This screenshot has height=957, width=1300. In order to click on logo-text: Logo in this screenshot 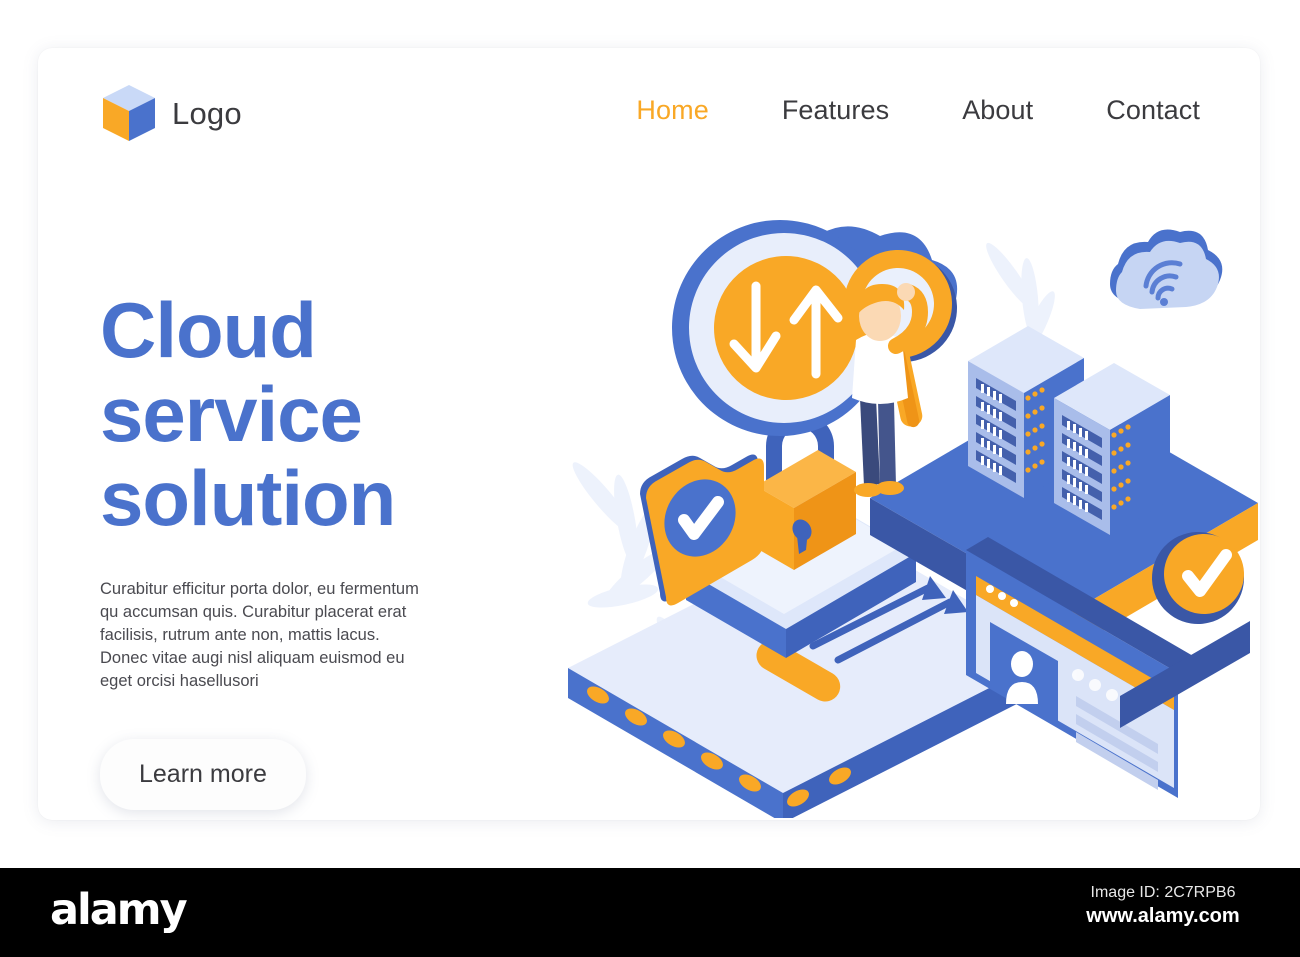, I will do `click(207, 113)`.